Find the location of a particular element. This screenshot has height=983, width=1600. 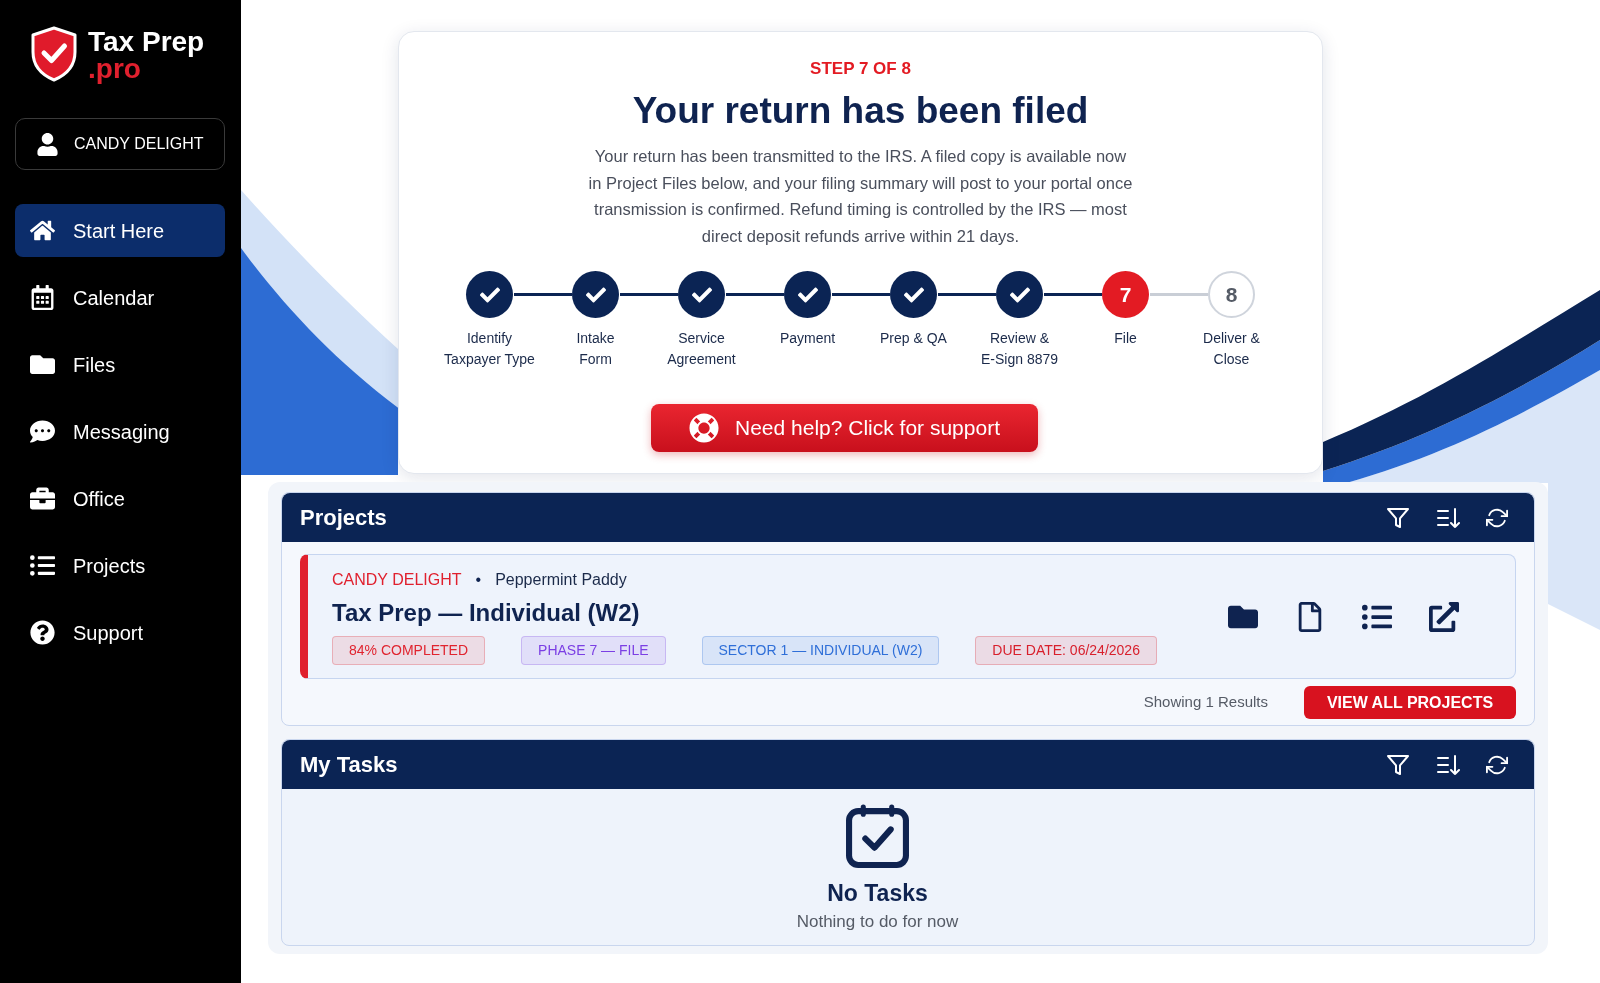

project-title: Tax Prep — Individual (W2) is located at coordinates (486, 613).